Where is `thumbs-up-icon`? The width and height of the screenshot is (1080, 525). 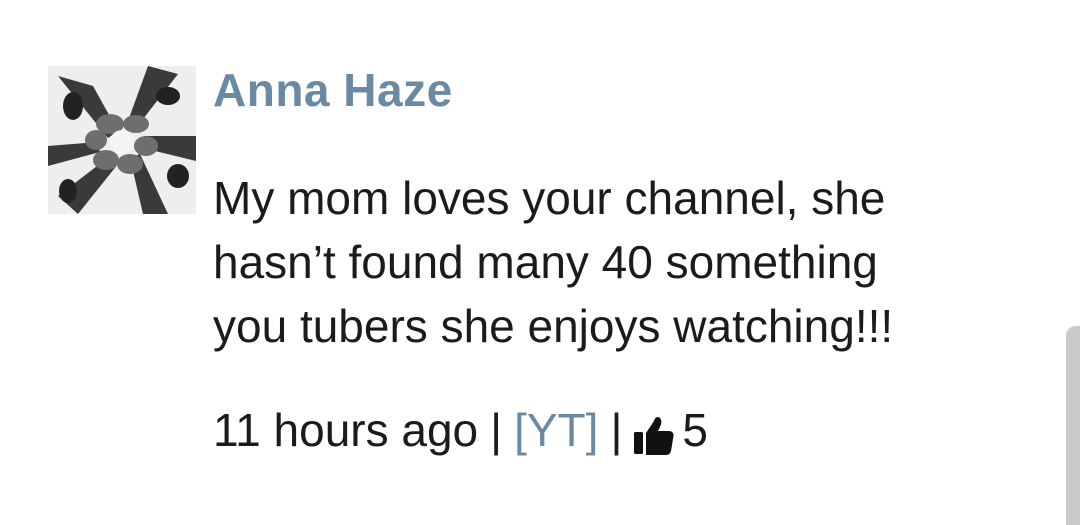
thumbs-up-icon is located at coordinates (654, 433).